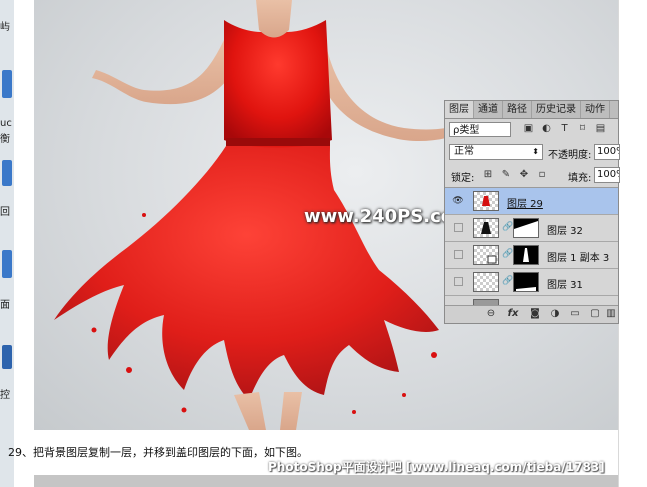 Image resolution: width=647 pixels, height=487 pixels. Describe the element at coordinates (488, 109) in the screenshot. I see `tab-channels: 通道` at that location.